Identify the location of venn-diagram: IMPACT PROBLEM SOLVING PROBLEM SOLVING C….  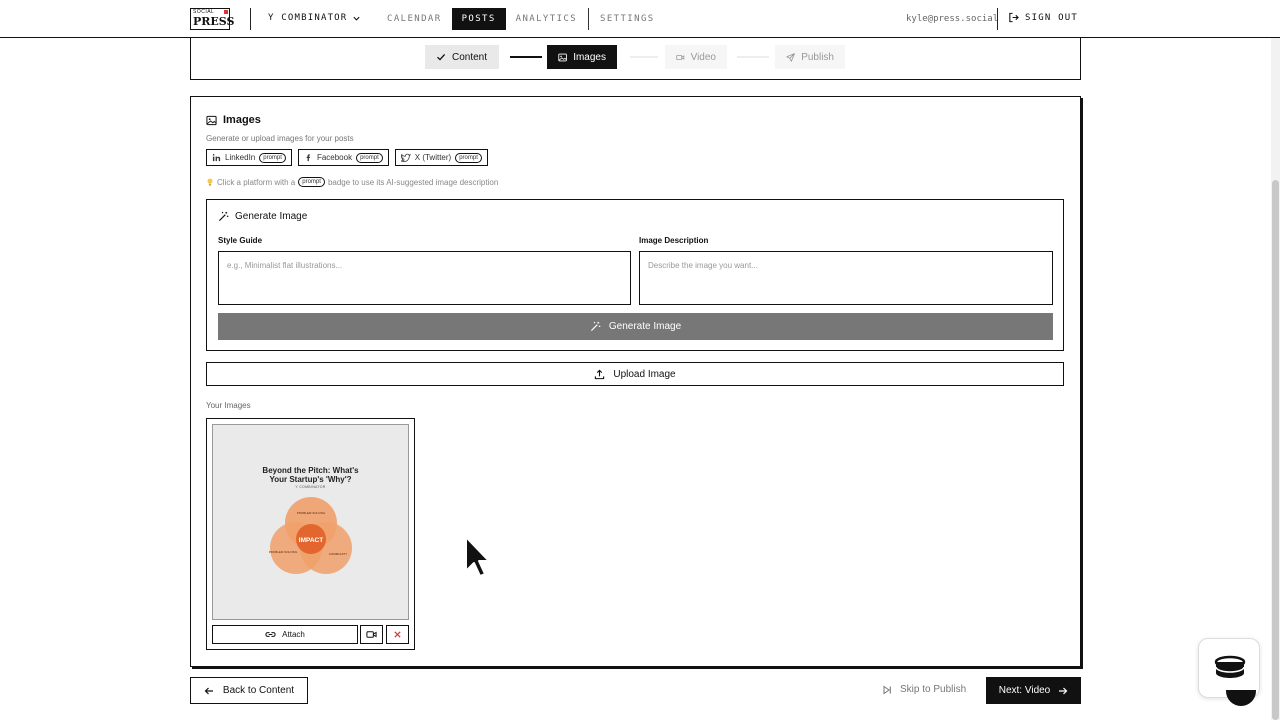
(310, 535).